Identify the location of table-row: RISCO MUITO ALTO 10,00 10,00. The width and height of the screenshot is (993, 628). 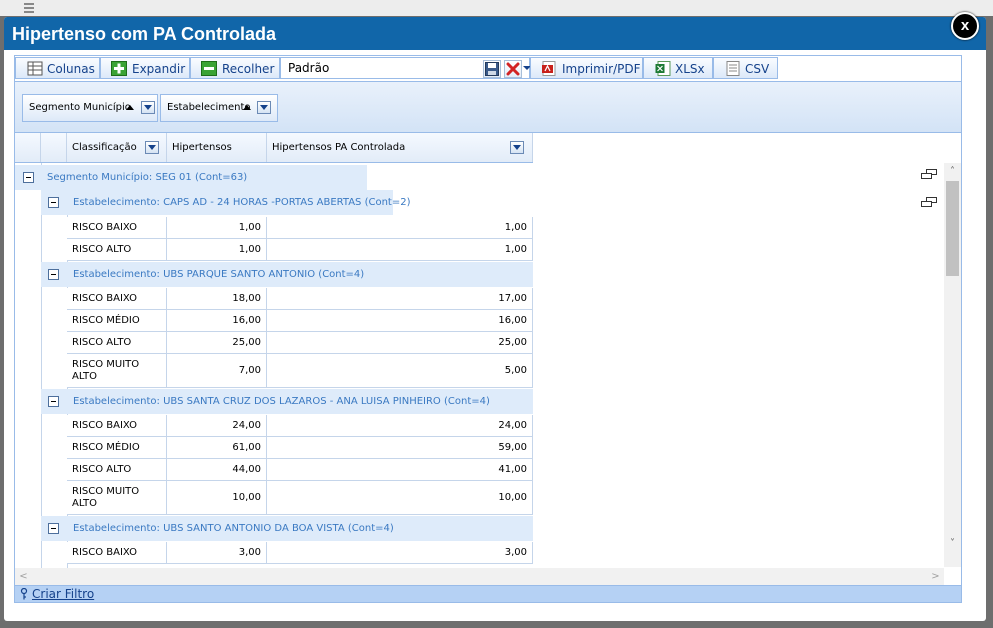
(300, 498).